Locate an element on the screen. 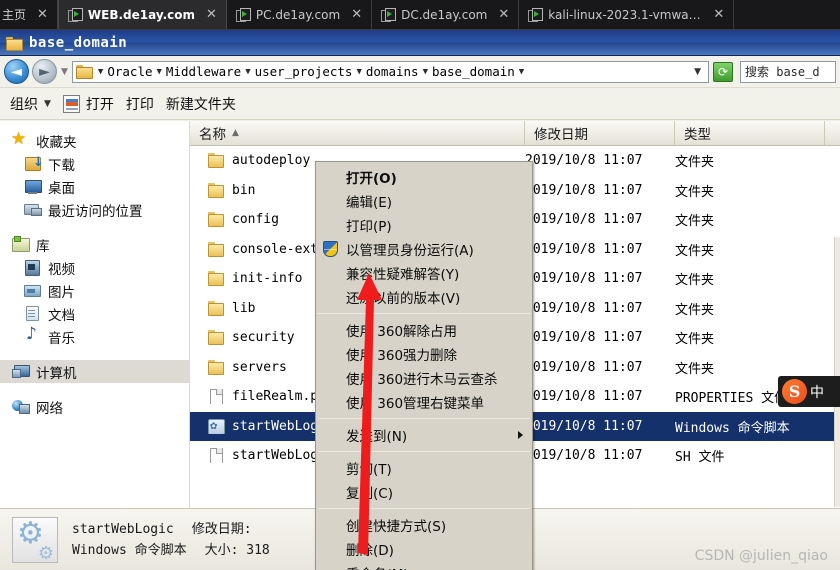 Image resolution: width=840 pixels, height=570 pixels. menu-item-360-trojan-scan: 使用 360进行木马云查杀 is located at coordinates (424, 378).